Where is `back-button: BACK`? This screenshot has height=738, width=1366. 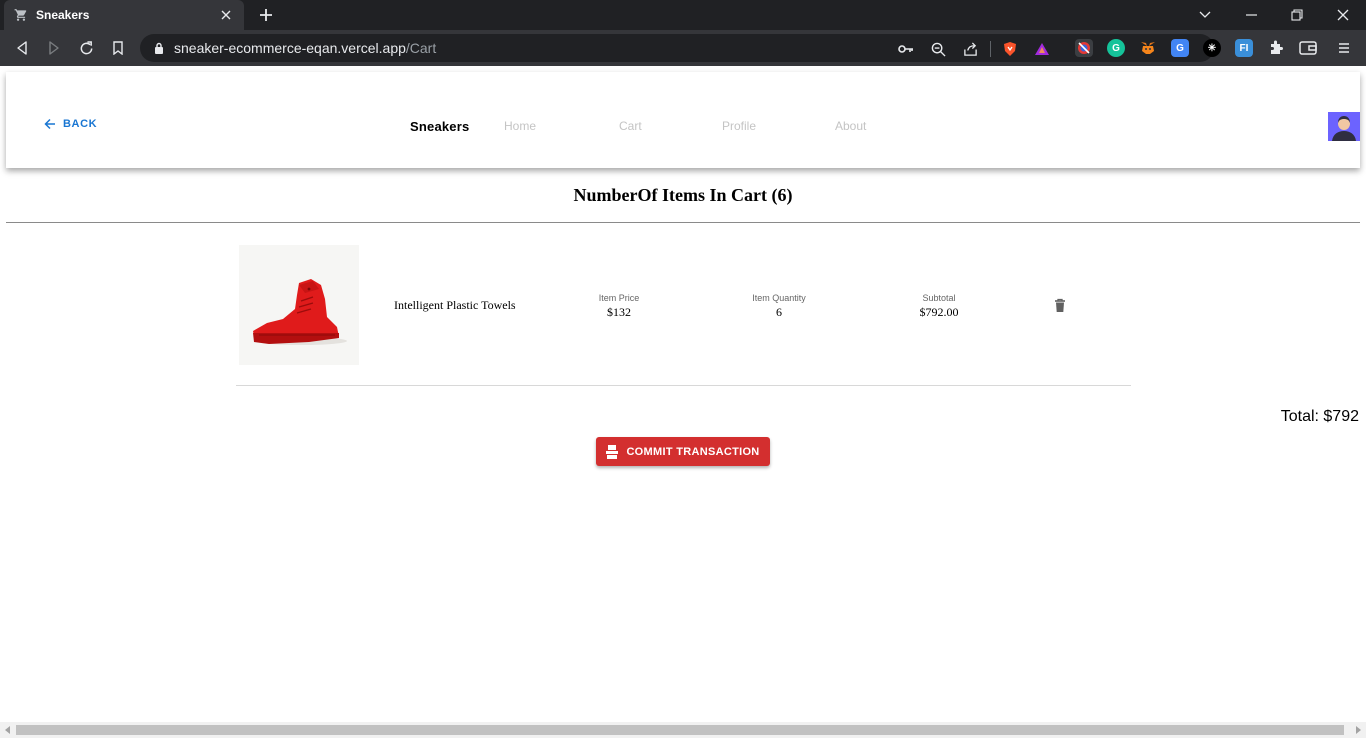
back-button: BACK is located at coordinates (70, 124).